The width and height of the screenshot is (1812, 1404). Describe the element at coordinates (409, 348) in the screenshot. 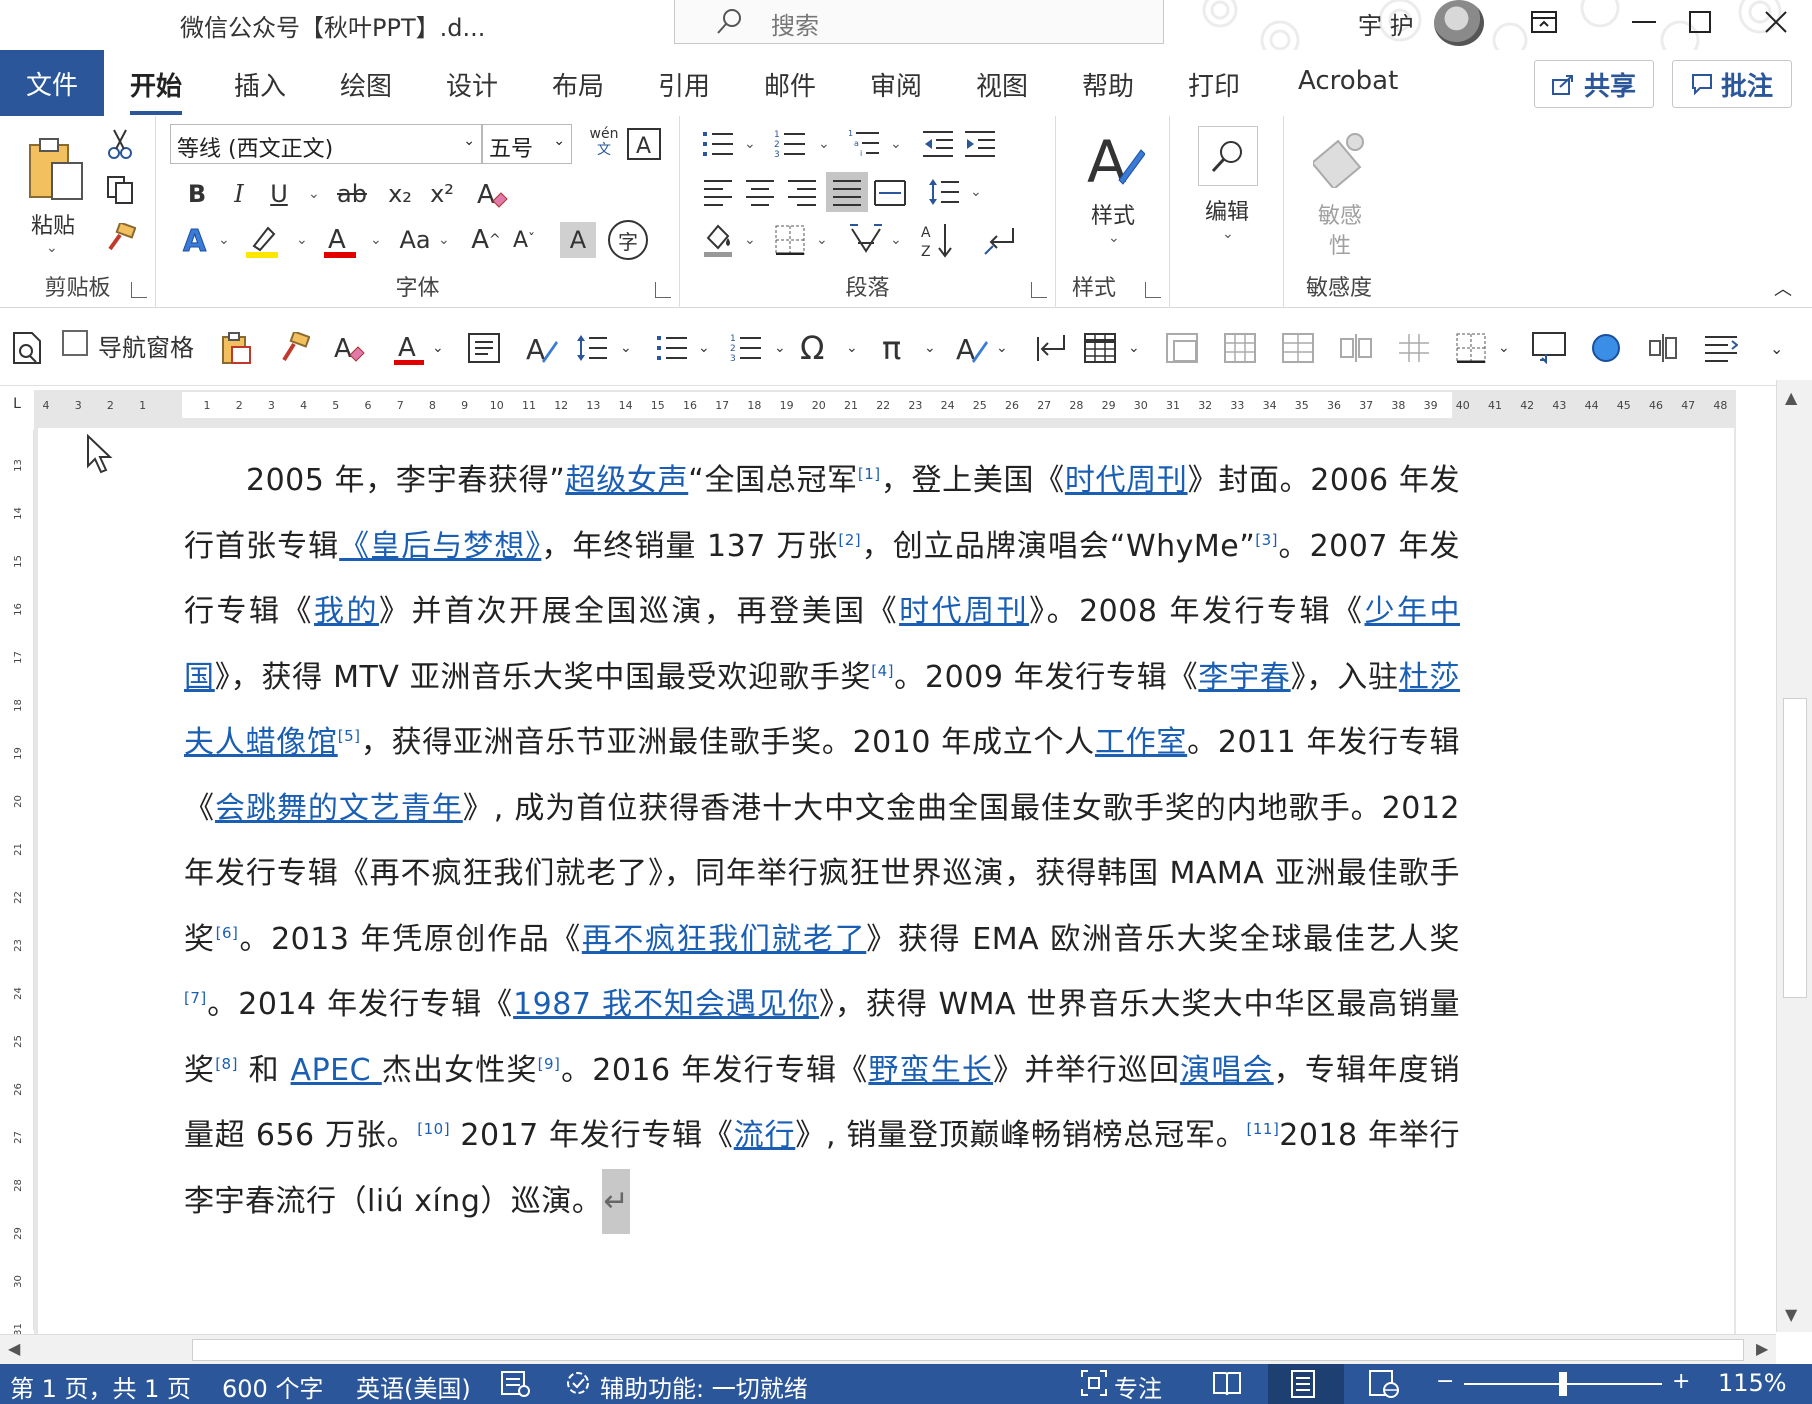

I see `font-color-quick-icon: A` at that location.